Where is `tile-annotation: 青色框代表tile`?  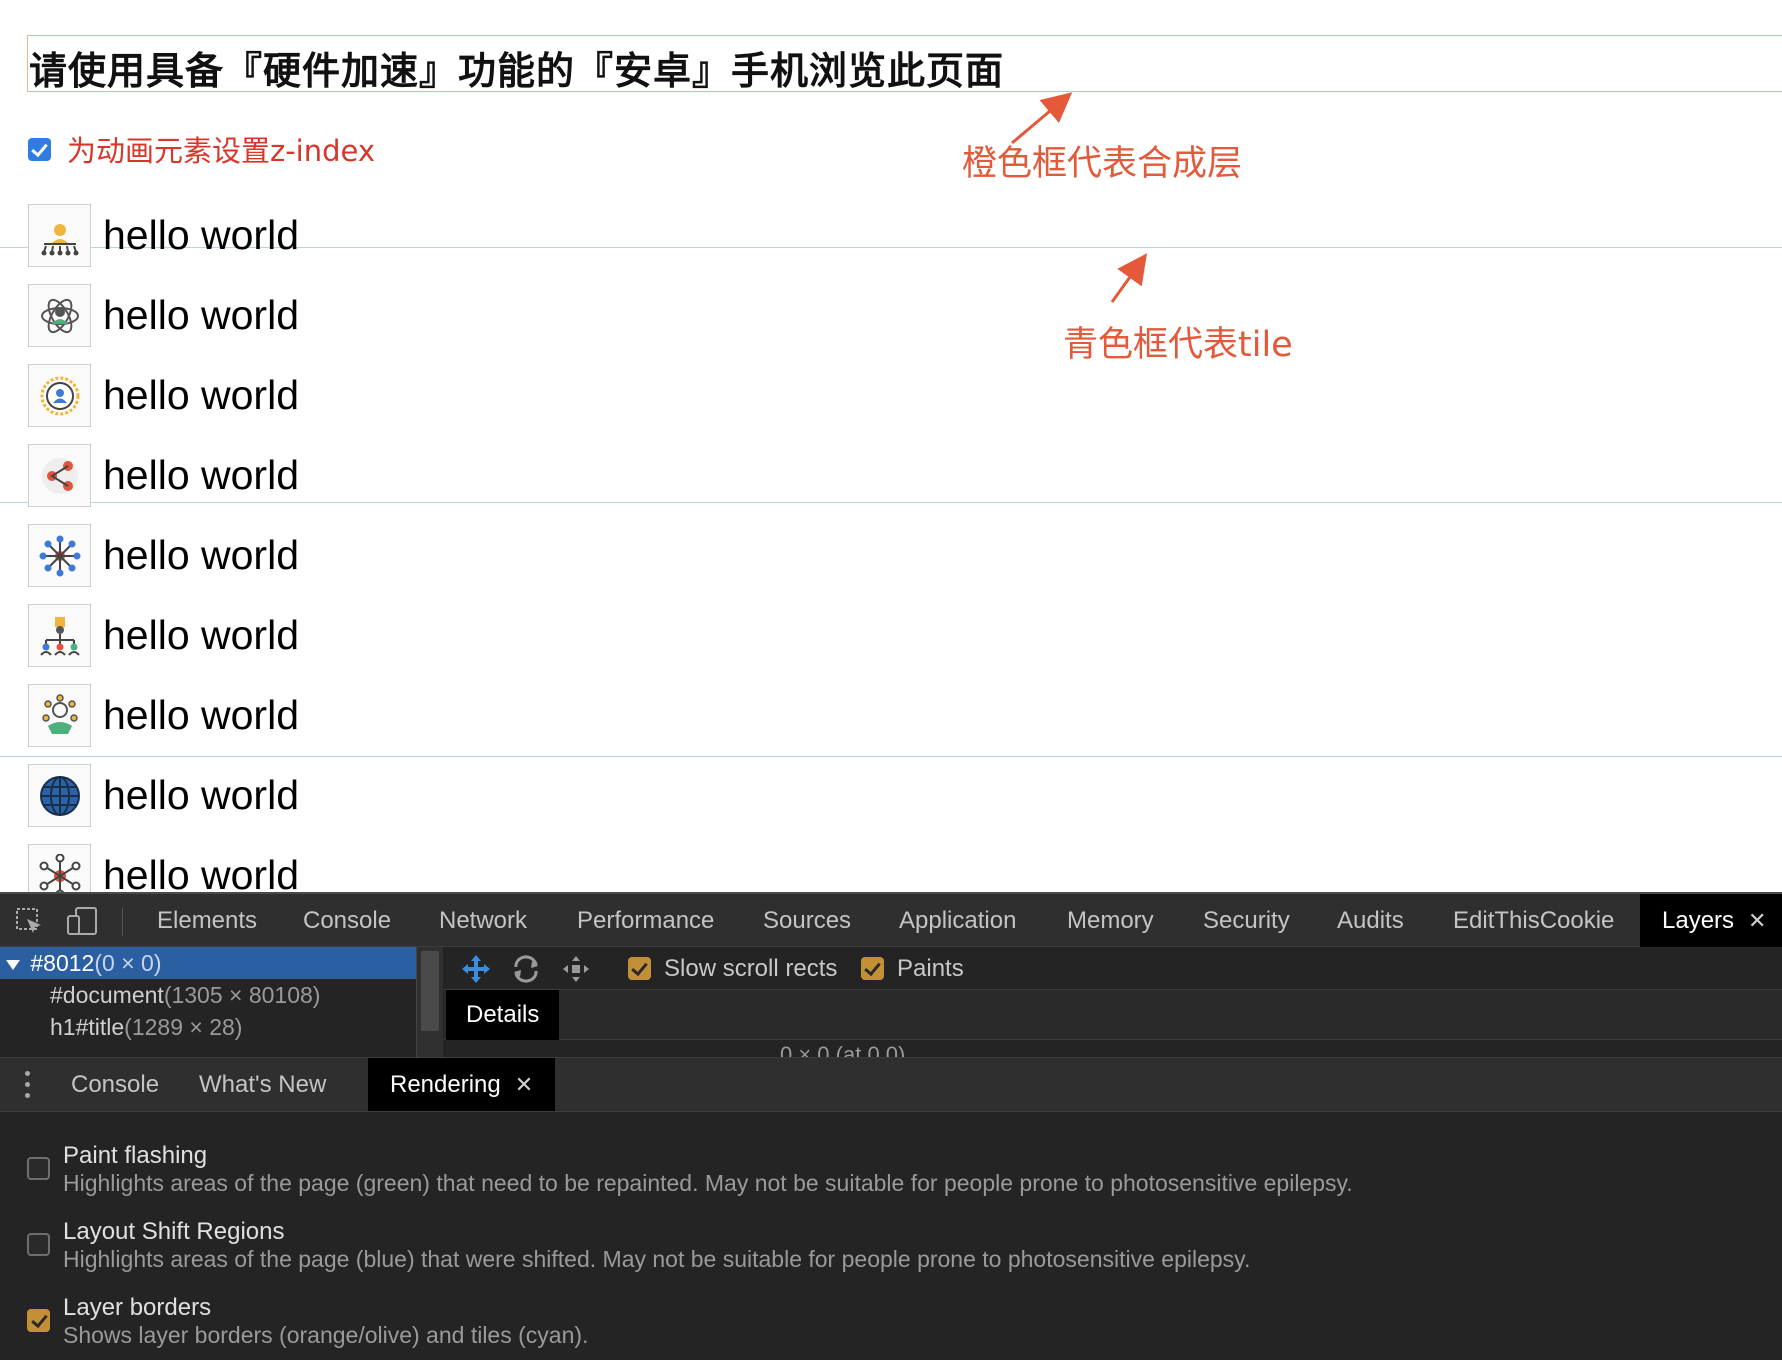
tile-annotation: 青色框代表tile is located at coordinates (1178, 345).